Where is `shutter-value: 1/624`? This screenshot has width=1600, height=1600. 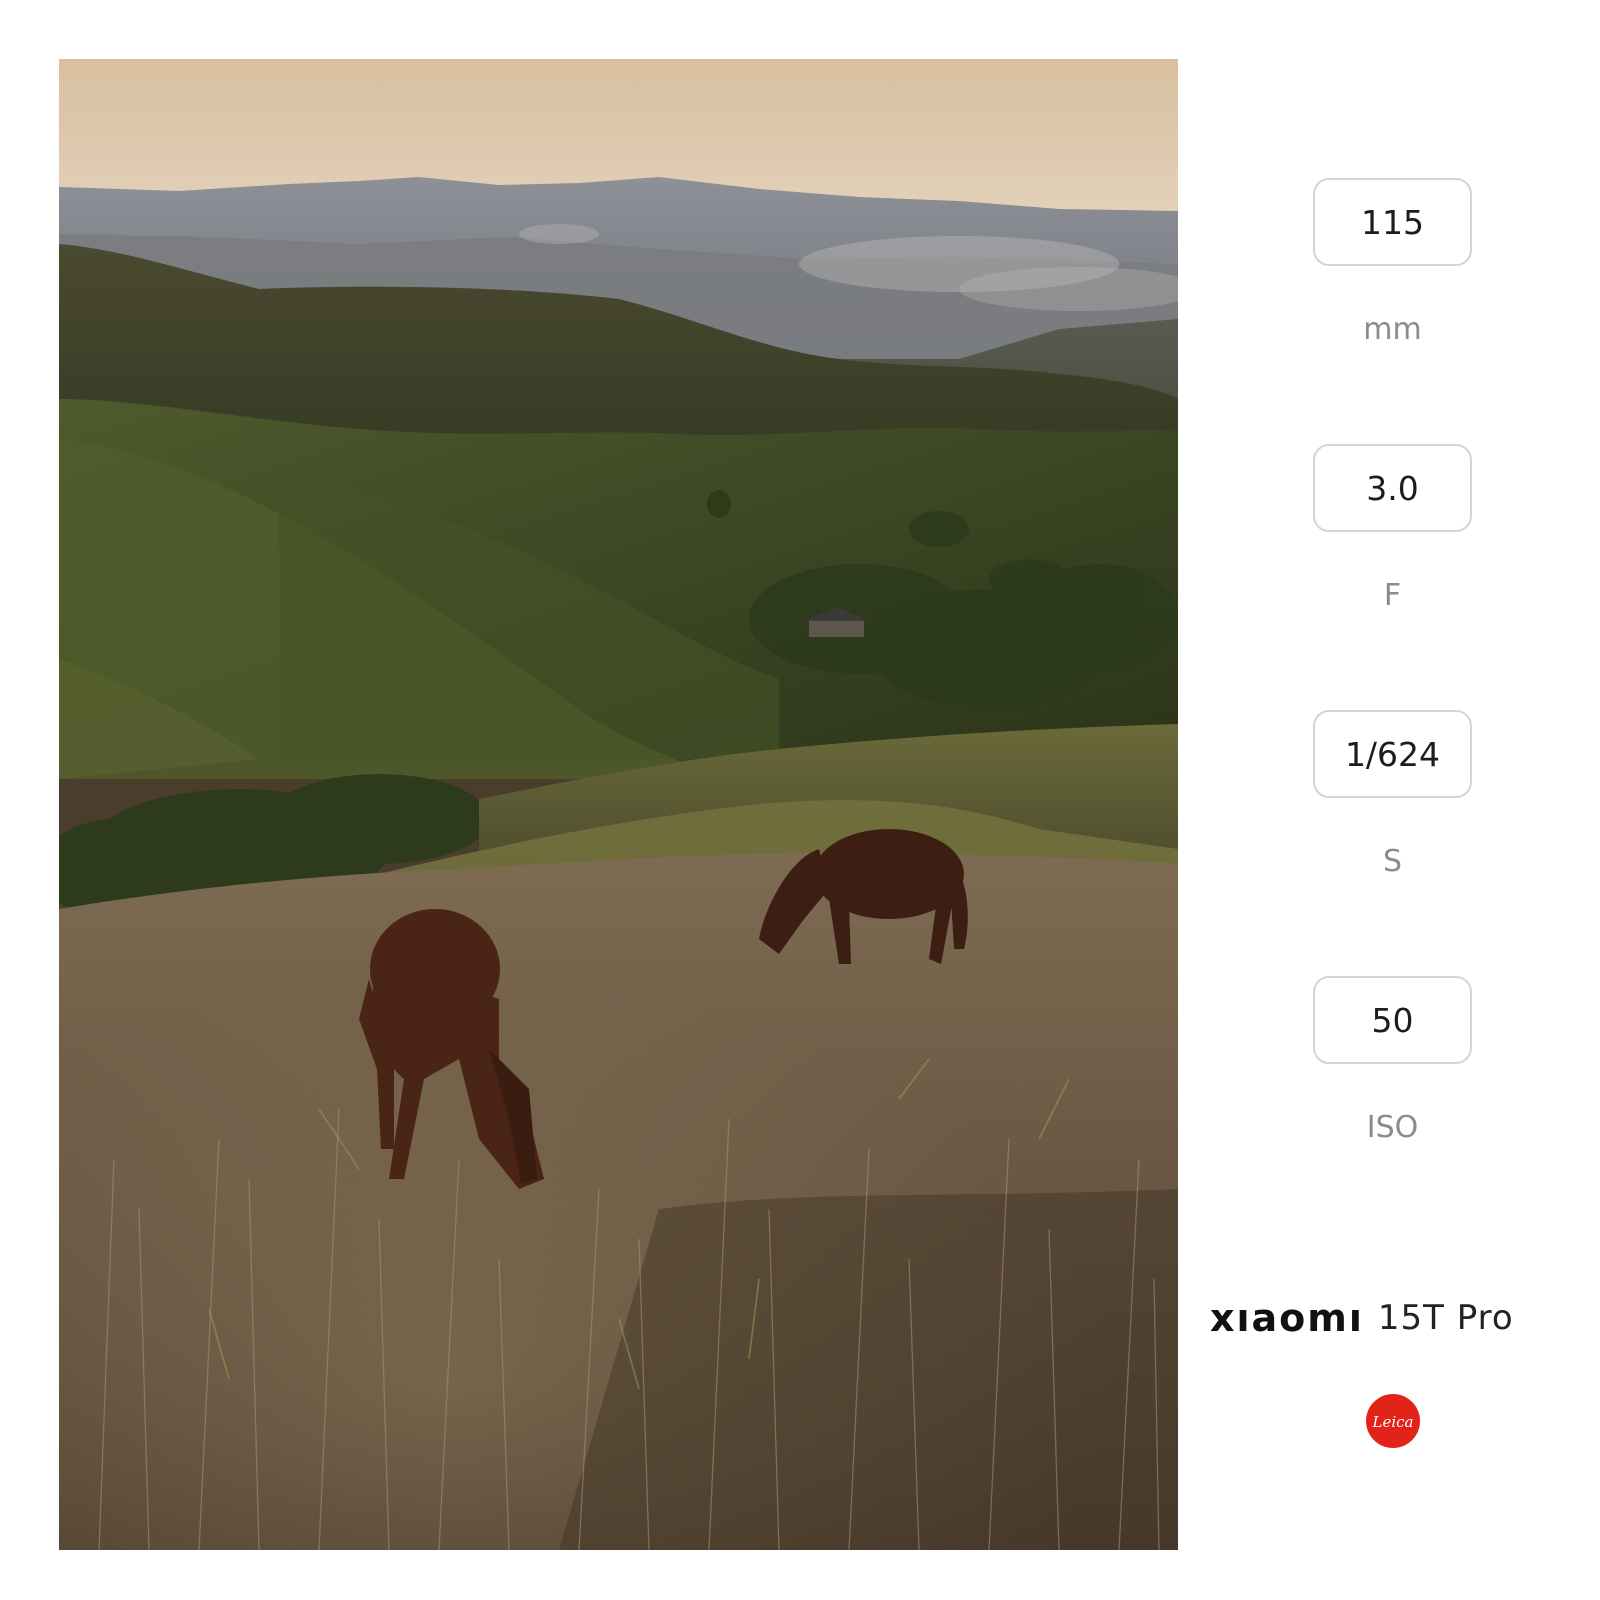 shutter-value: 1/624 is located at coordinates (1392, 754).